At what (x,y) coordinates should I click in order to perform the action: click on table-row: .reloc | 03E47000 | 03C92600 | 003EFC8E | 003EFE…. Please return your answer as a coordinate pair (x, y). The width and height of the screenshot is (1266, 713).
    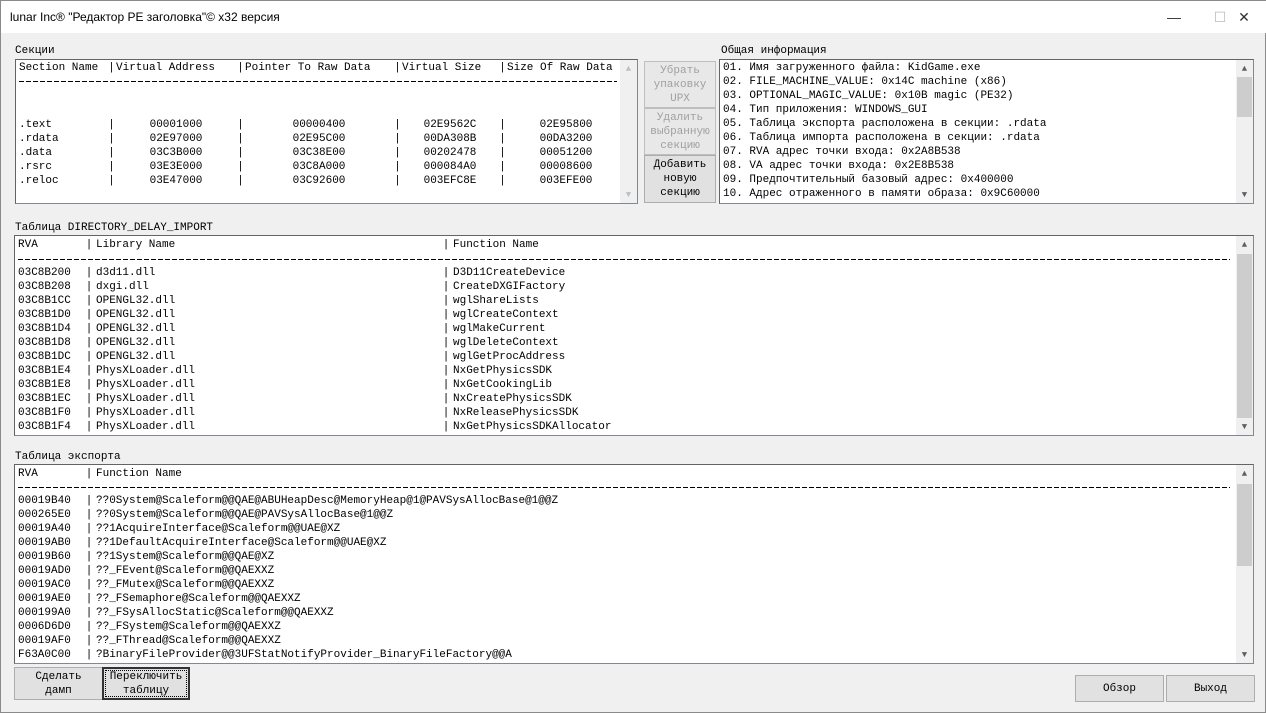
    Looking at the image, I should click on (322, 181).